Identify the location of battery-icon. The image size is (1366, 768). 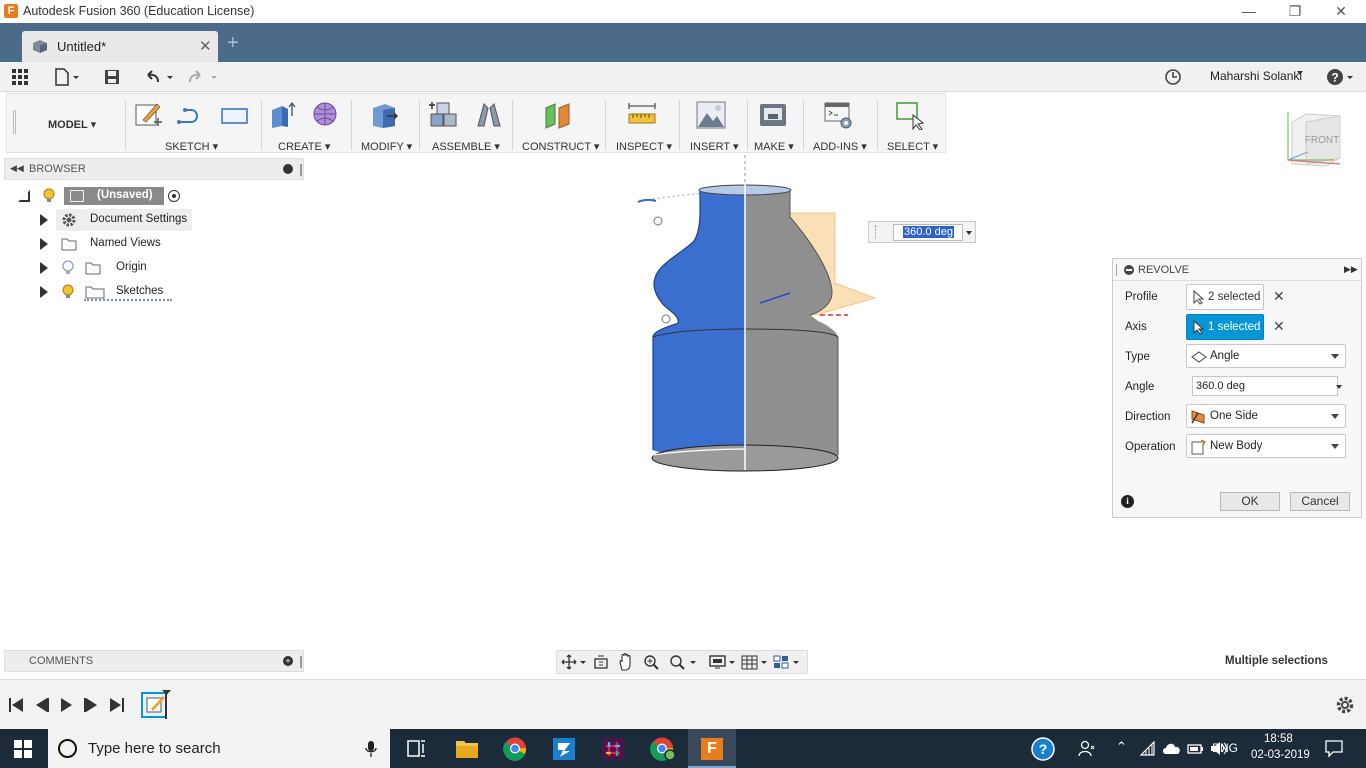
(1196, 748).